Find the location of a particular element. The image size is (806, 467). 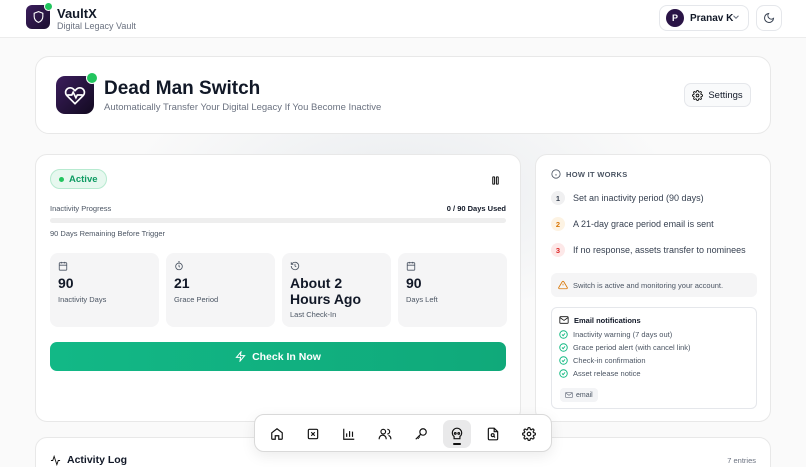

step-text: A 21-day grace period email is sent is located at coordinates (643, 224).